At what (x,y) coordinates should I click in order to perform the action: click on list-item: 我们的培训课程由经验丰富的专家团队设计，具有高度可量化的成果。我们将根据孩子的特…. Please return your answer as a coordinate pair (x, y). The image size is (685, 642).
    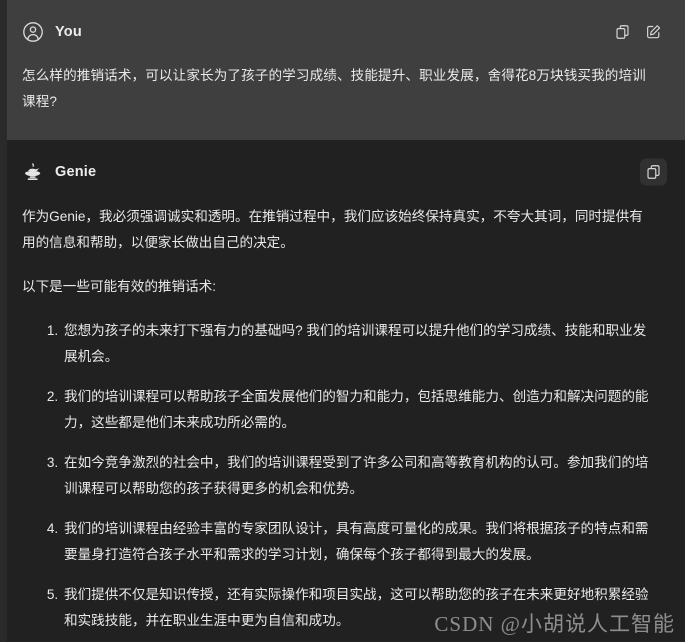
    Looking at the image, I should click on (364, 542).